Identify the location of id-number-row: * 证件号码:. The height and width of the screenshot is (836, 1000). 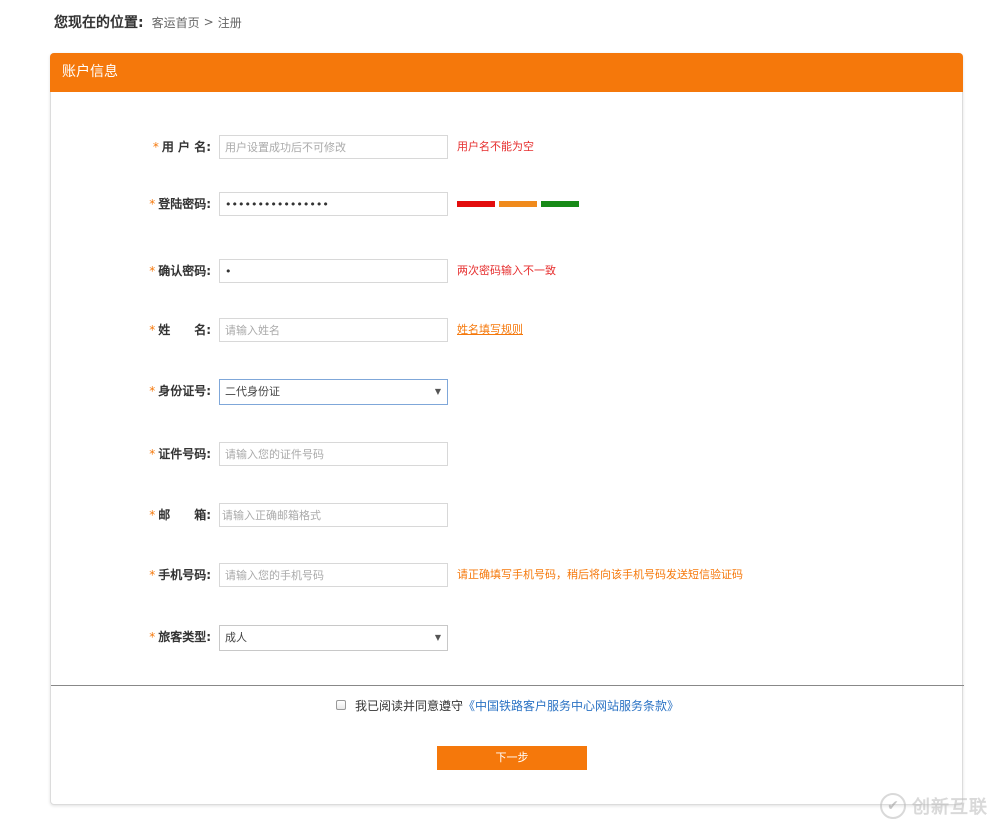
(507, 454).